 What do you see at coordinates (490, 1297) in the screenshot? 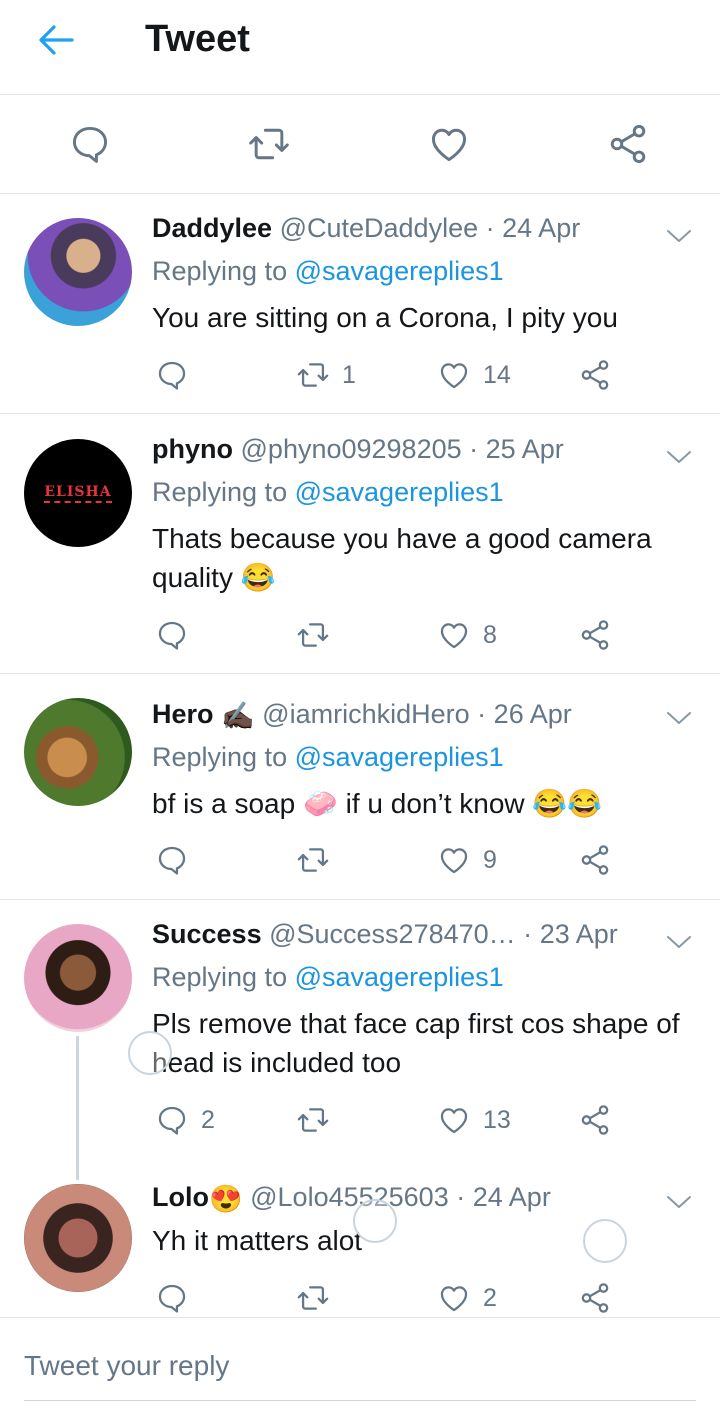
I see `like-count: 2` at bounding box center [490, 1297].